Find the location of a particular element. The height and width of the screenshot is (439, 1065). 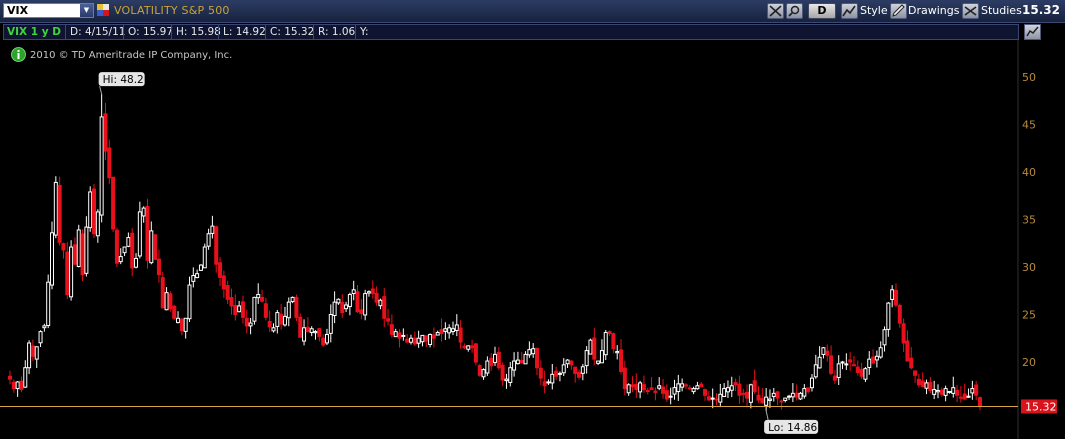

drawings-menu: Drawings is located at coordinates (933, 11).